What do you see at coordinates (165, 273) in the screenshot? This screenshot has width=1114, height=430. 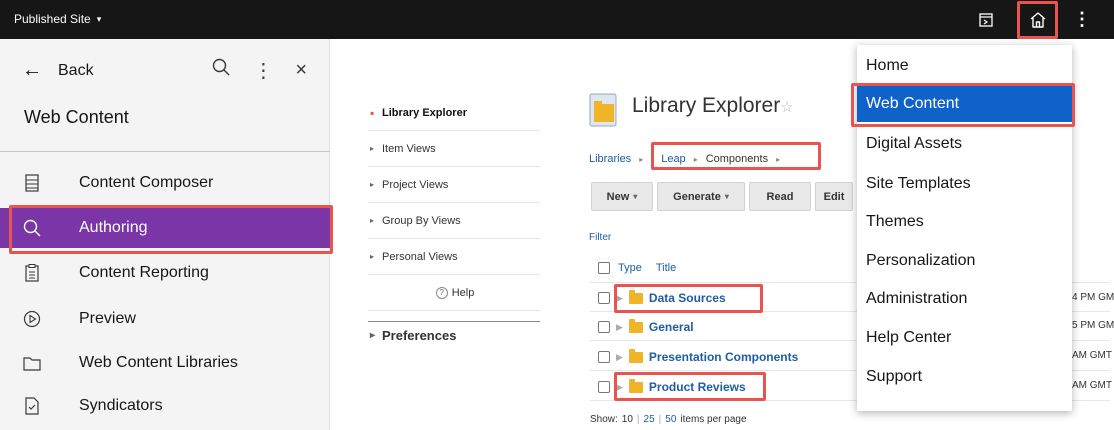 I see `sidebar-item-content-reporting: Content Reporting` at bounding box center [165, 273].